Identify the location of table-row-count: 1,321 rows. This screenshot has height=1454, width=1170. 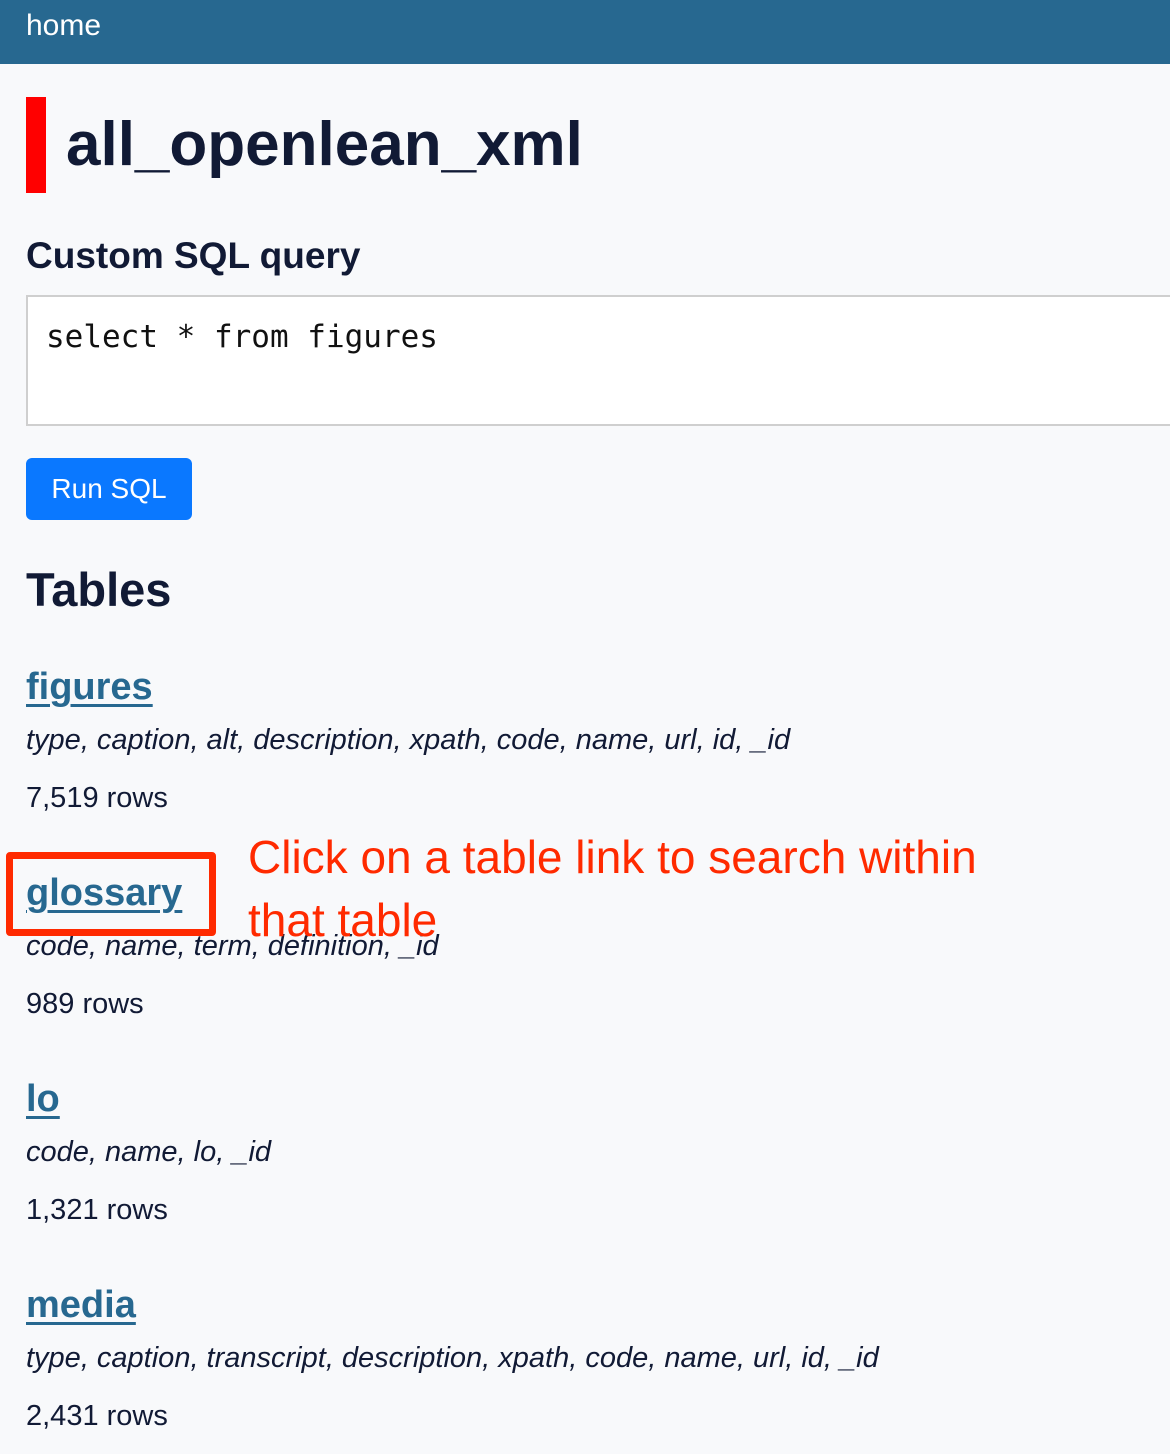
(97, 1210).